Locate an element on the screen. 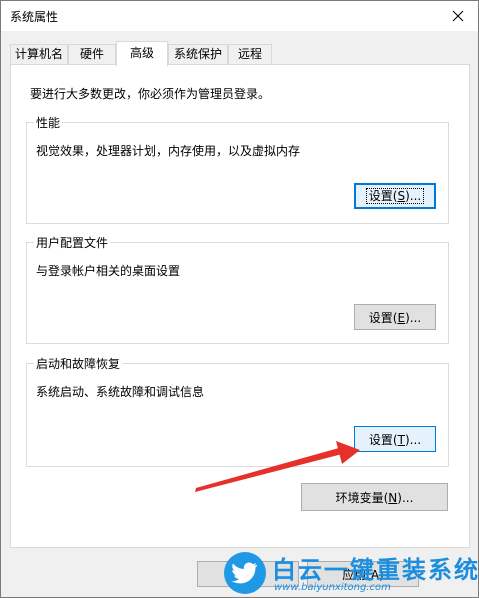  title-bar: 系统属性 is located at coordinates (239, 16).